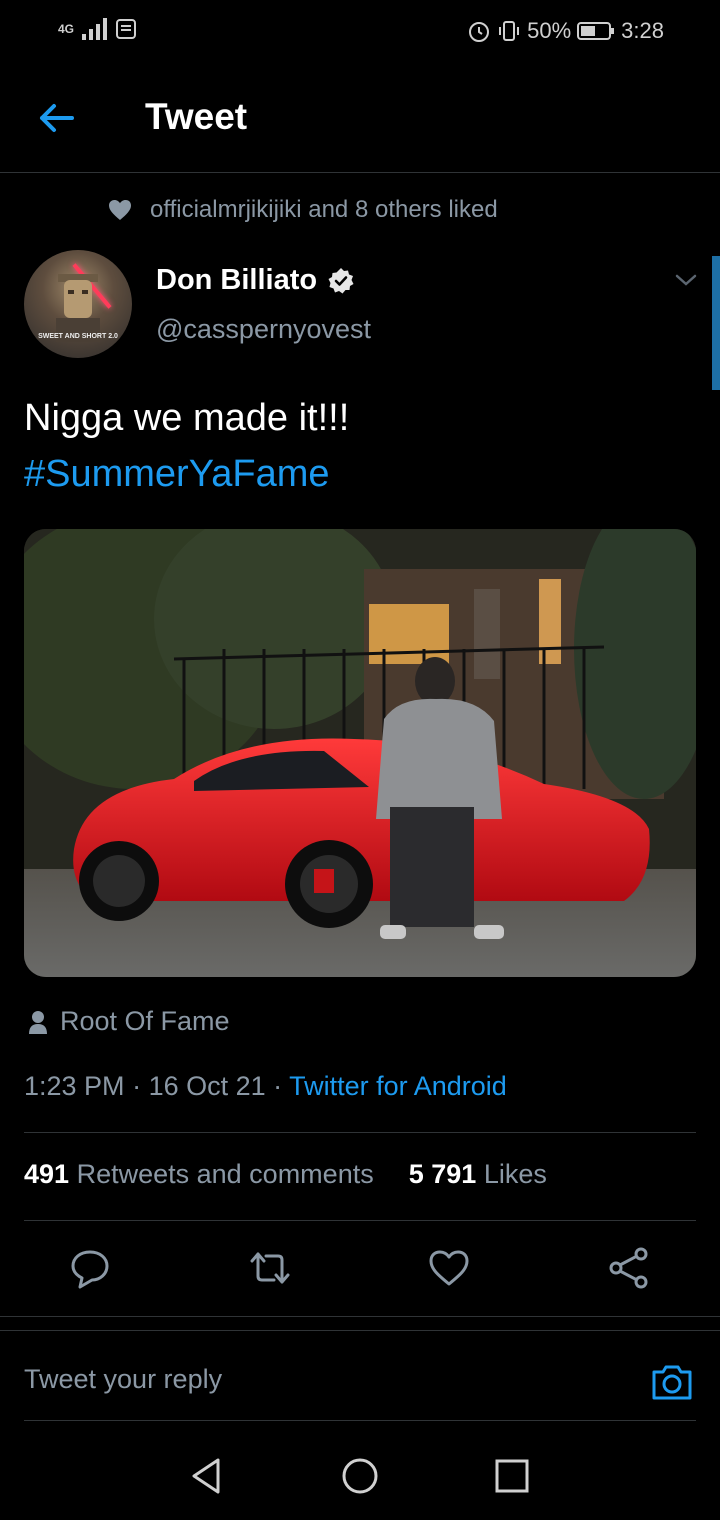 The width and height of the screenshot is (720, 1520). What do you see at coordinates (270, 1268) in the screenshot?
I see `retweet-icon` at bounding box center [270, 1268].